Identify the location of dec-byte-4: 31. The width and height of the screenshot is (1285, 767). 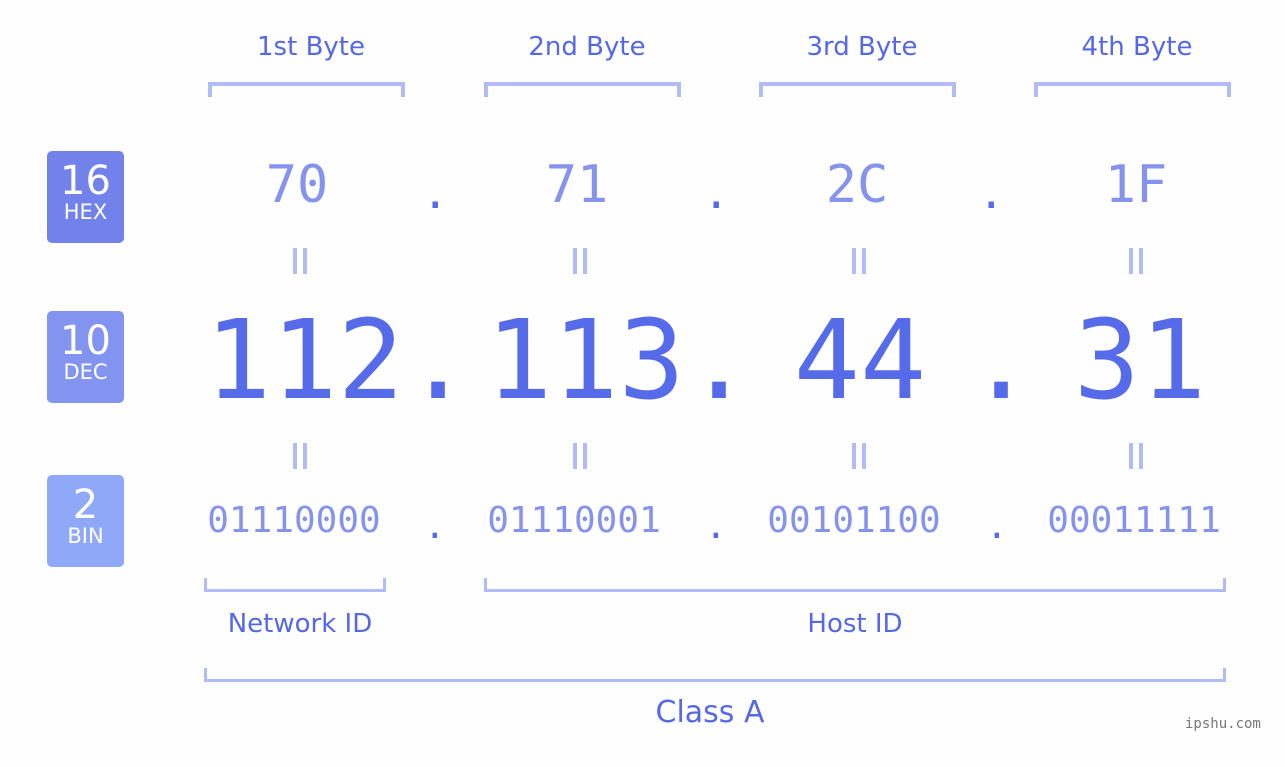
(1140, 360).